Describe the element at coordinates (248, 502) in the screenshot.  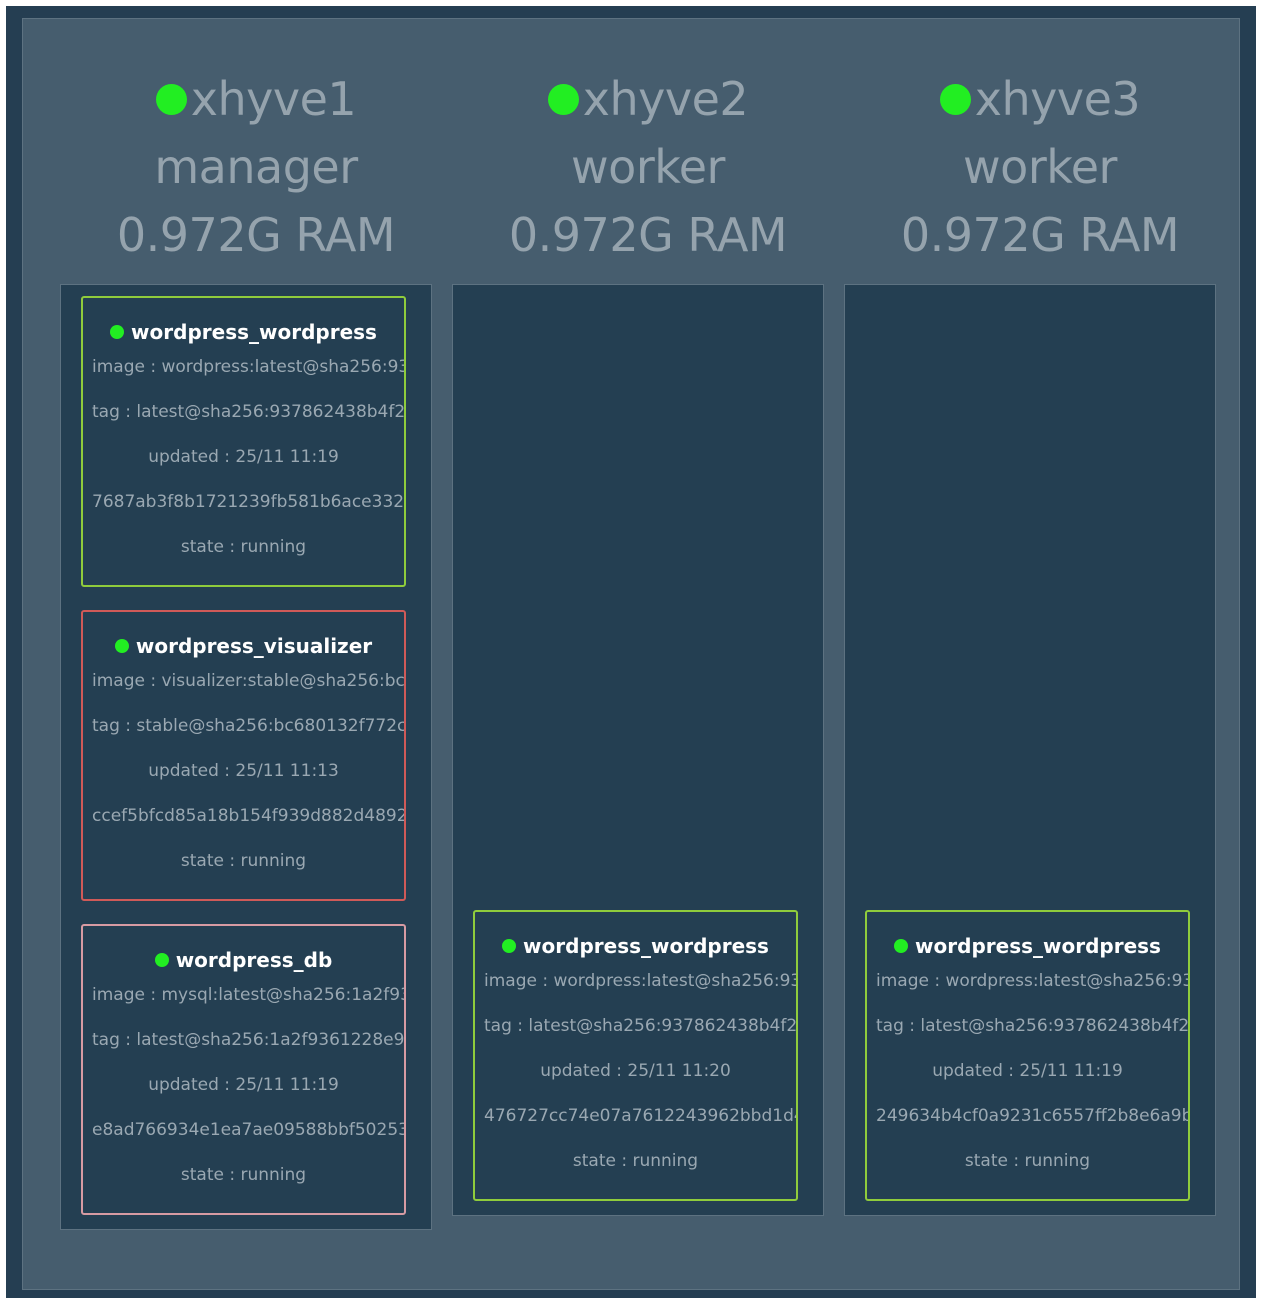
I see `task-id: 7687ab3f8b1721239fb581b6ace3320` at that location.